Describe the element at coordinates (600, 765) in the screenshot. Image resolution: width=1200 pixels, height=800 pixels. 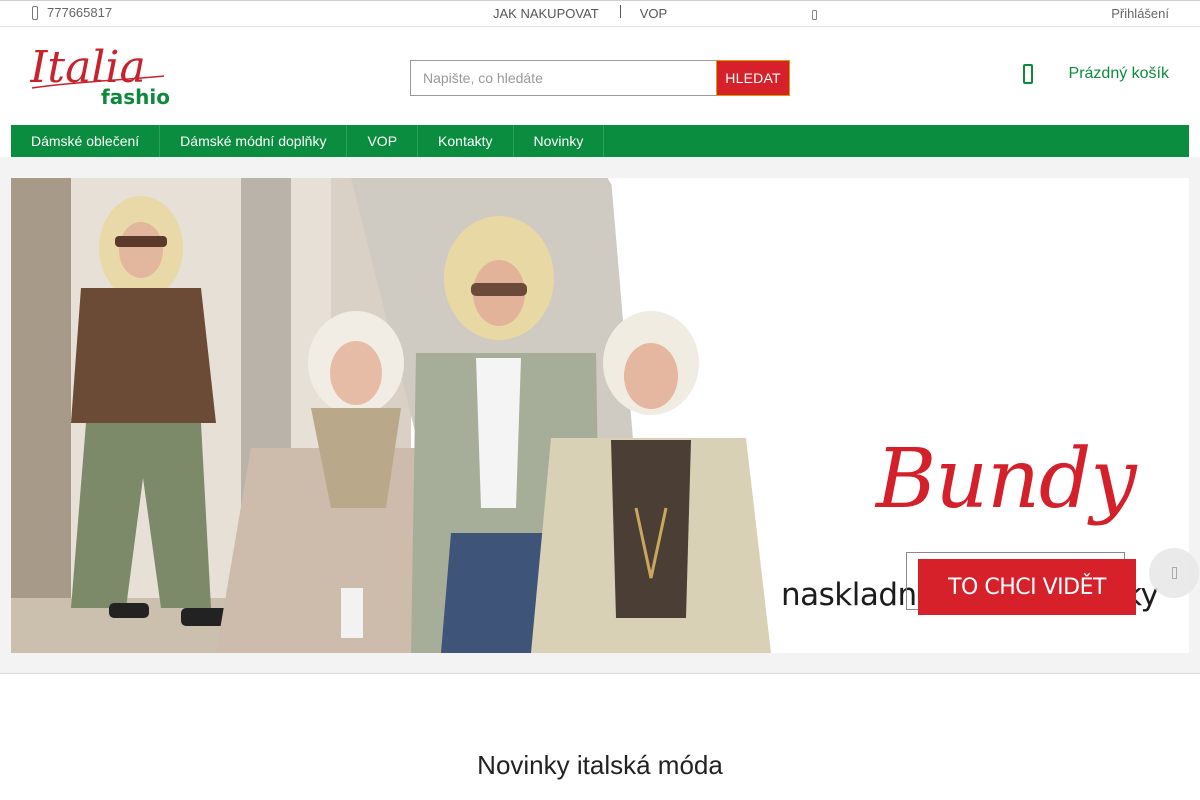
I see `section-title: Novinky italská móda` at that location.